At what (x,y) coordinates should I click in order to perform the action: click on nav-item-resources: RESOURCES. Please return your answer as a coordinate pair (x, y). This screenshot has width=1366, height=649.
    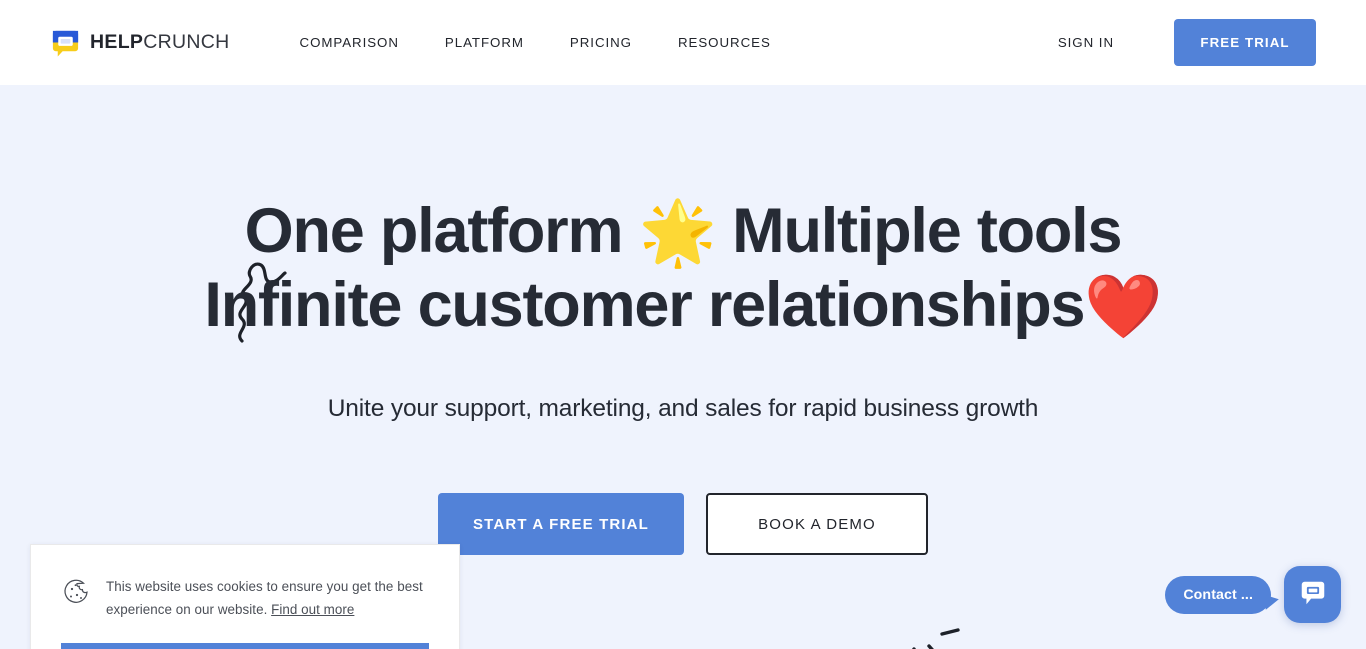
    Looking at the image, I should click on (724, 42).